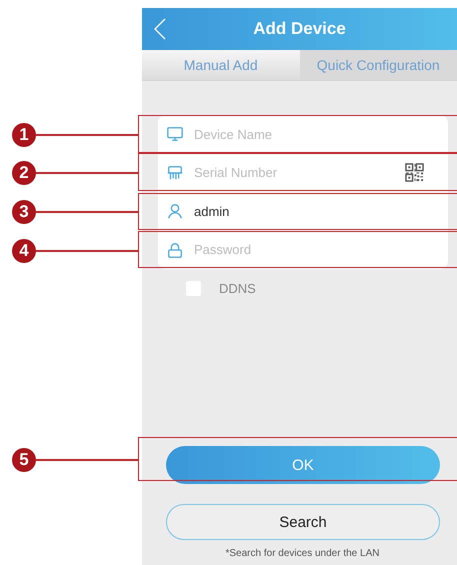  Describe the element at coordinates (302, 553) in the screenshot. I see `search-note: *Search for devices under the LAN` at that location.